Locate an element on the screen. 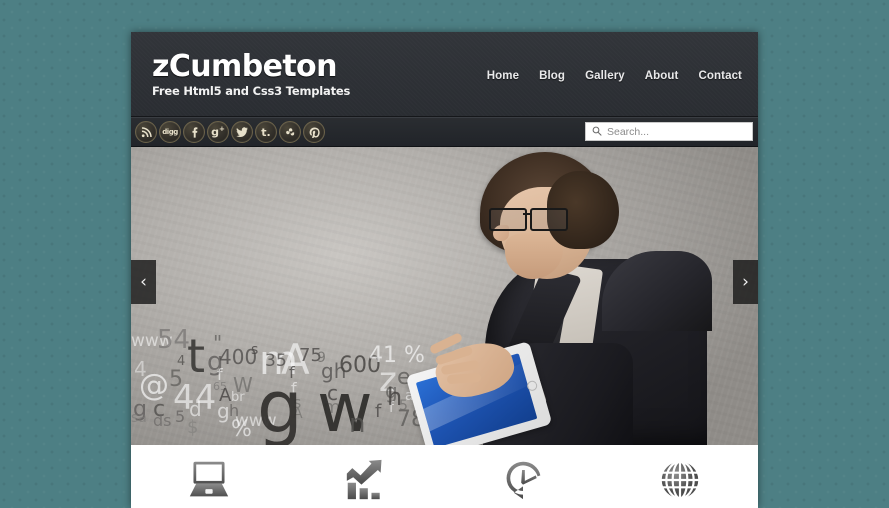  bar-chart-arrow-icon is located at coordinates (366, 480).